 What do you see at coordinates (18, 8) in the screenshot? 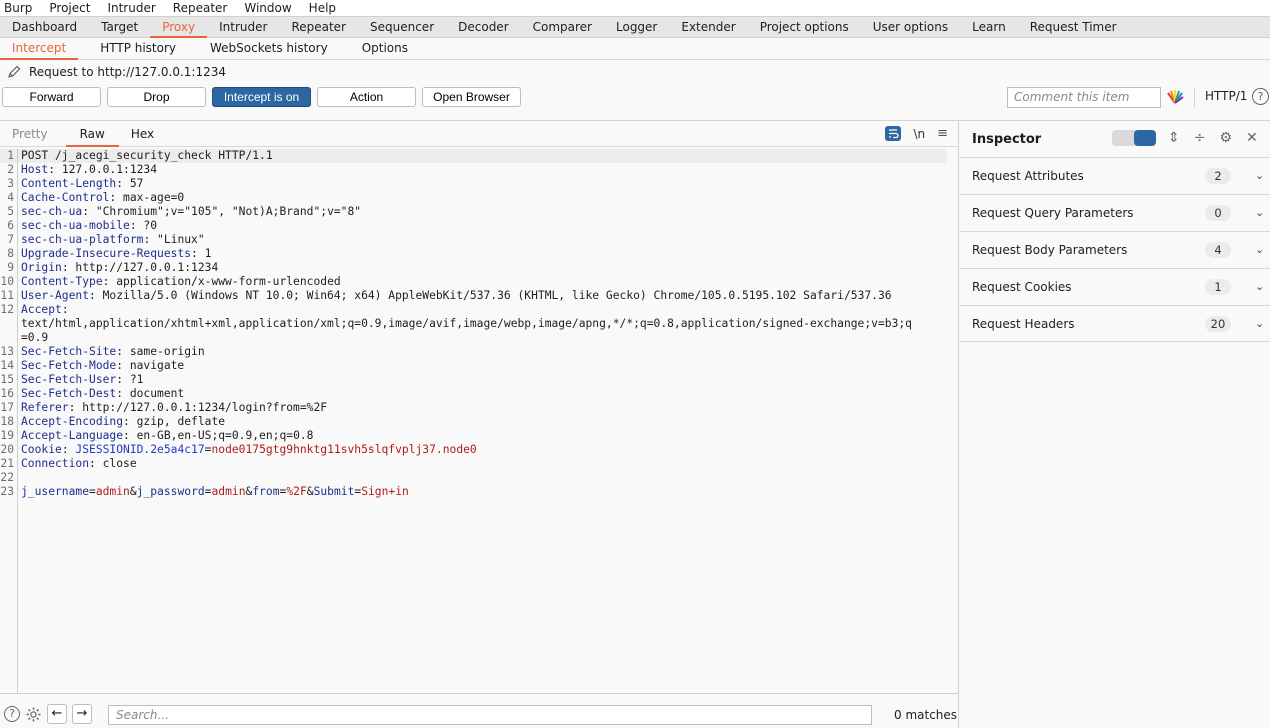
I see `menu-burp: Burp` at bounding box center [18, 8].